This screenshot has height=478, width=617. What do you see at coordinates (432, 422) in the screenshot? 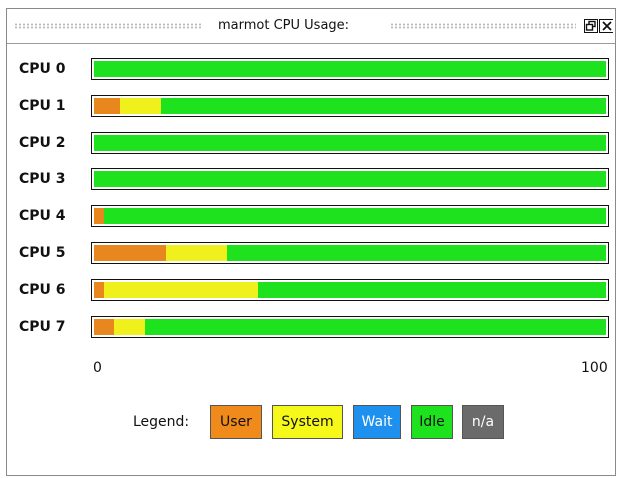
I see `legend-item-idle: Idle` at bounding box center [432, 422].